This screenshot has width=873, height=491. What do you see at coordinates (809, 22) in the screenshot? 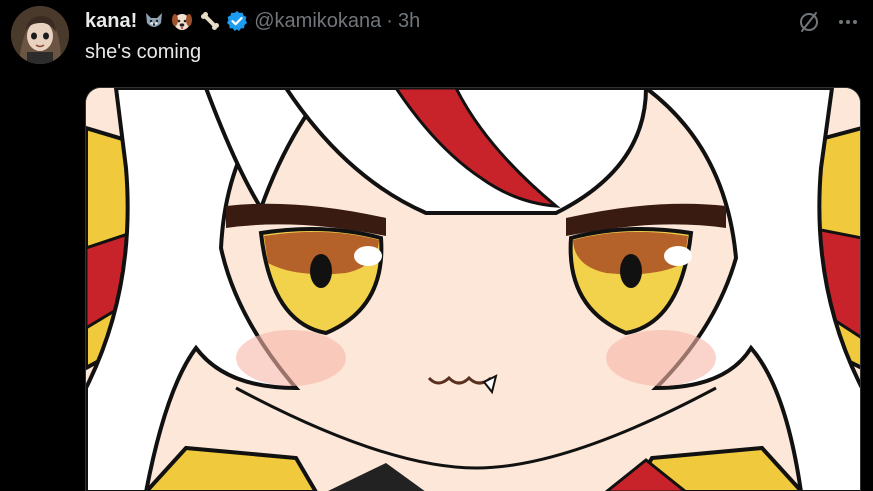
I see `grok-icon` at bounding box center [809, 22].